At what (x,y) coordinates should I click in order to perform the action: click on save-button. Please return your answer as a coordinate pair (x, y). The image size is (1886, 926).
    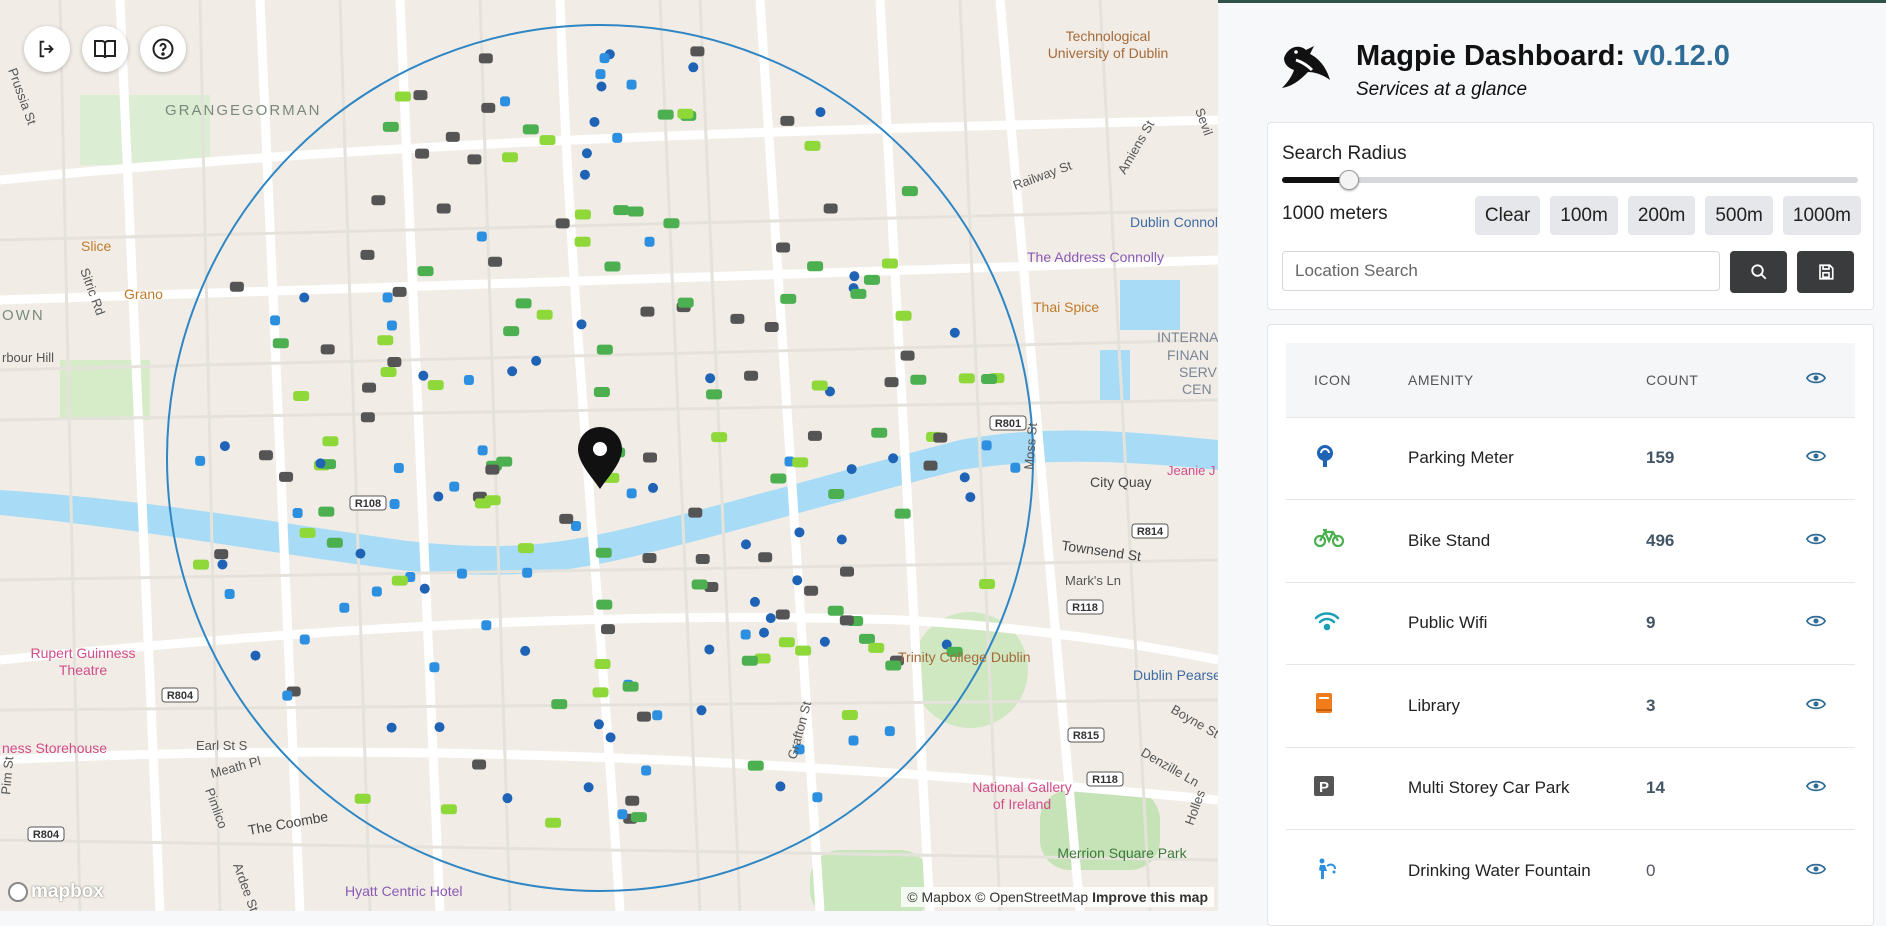
    Looking at the image, I should click on (1825, 272).